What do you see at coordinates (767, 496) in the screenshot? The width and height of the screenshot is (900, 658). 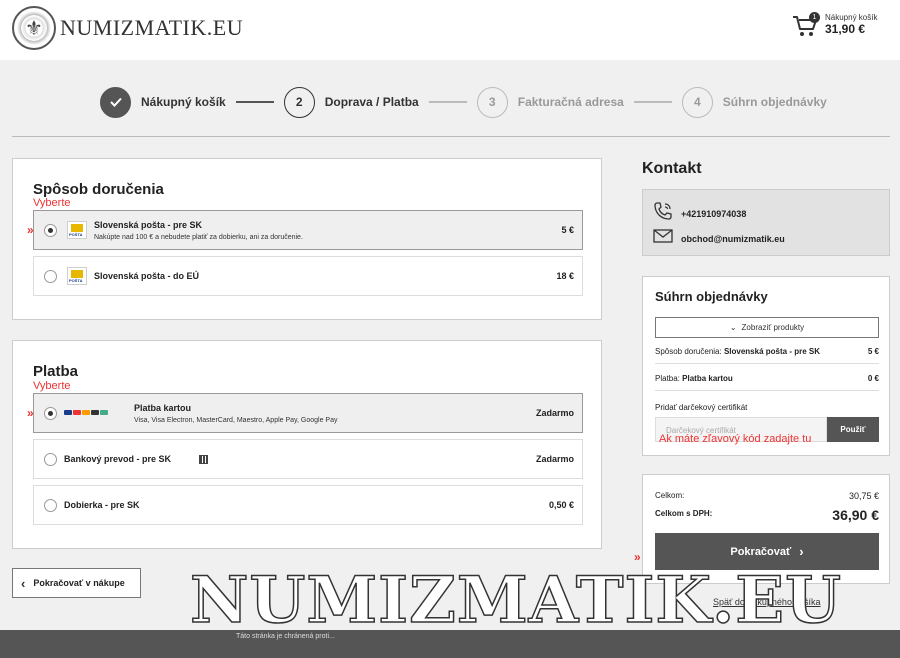 I see `total-row: Celkom: 30,75 €` at bounding box center [767, 496].